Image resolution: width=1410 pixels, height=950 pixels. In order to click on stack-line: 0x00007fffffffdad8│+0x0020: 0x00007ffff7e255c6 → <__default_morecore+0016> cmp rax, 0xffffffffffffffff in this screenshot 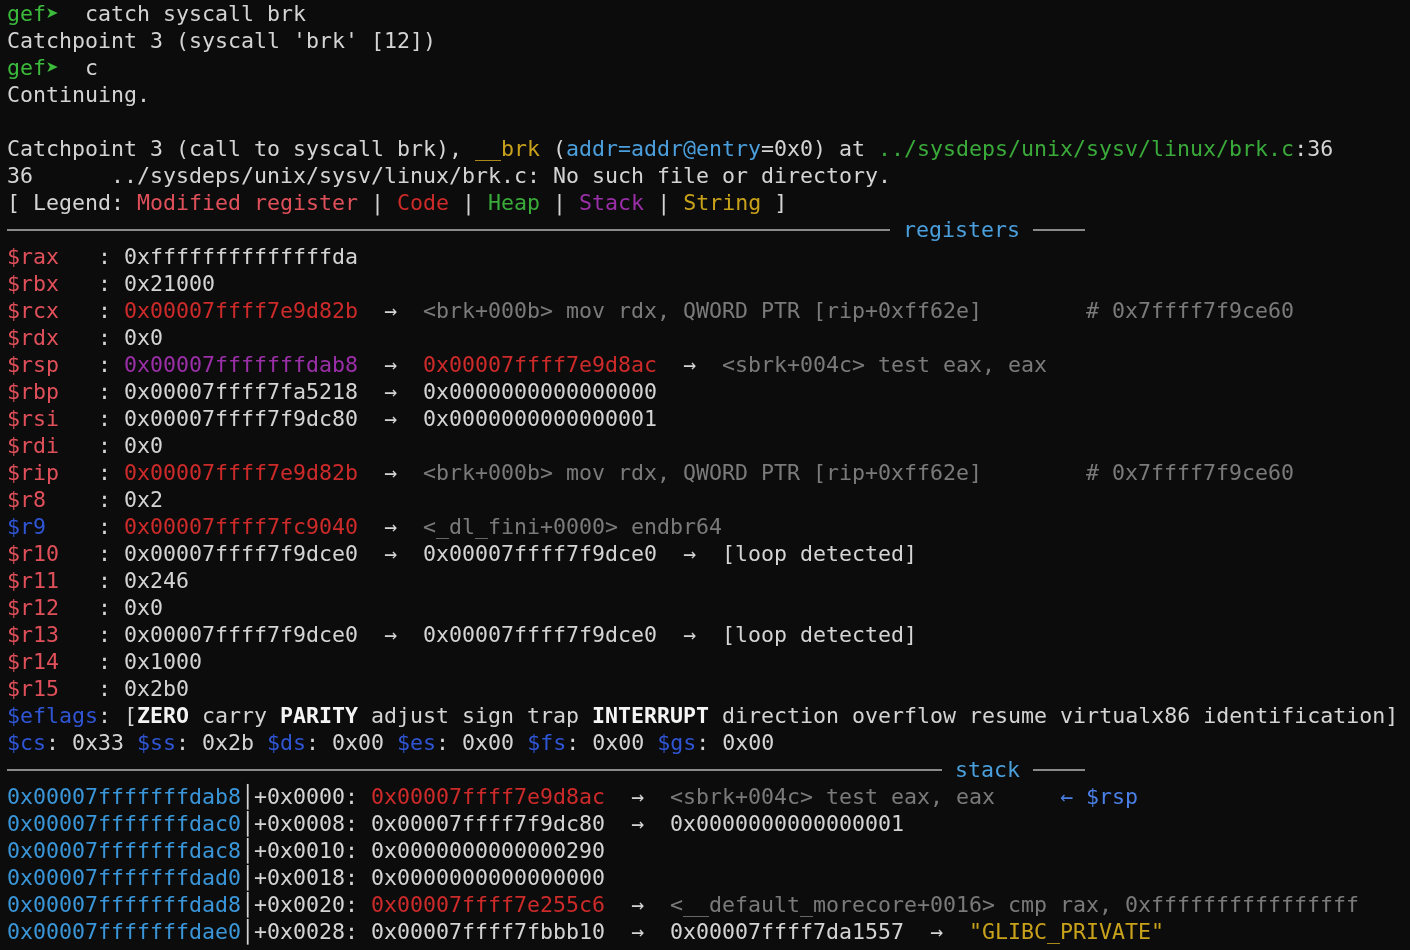, I will do `click(683, 904)`.